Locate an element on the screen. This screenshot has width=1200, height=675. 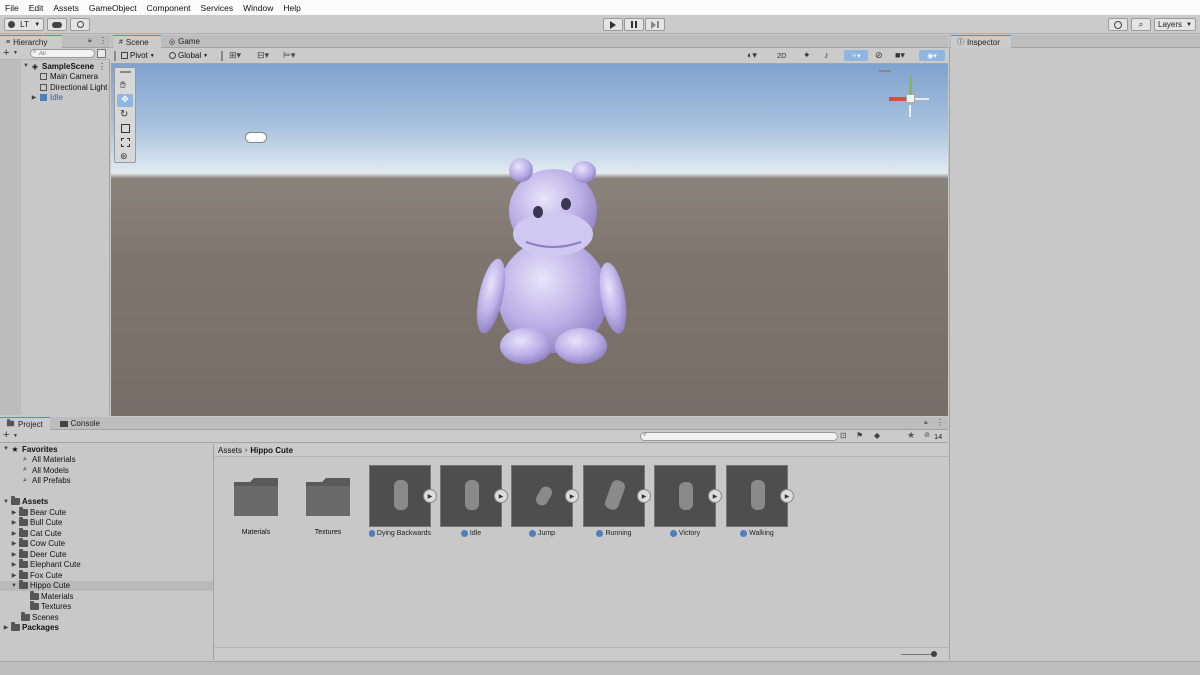
menu-edit: Edit is located at coordinates (36, 8).